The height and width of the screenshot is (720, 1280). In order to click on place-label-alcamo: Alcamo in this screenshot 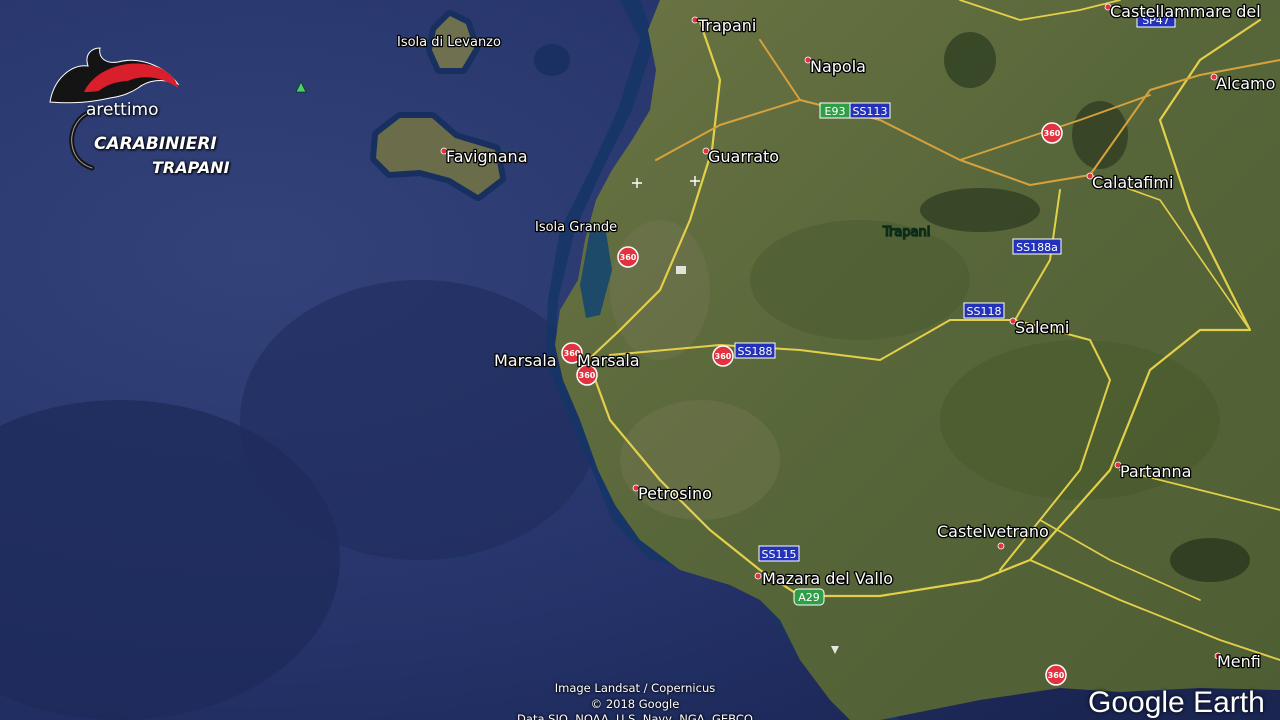, I will do `click(1245, 83)`.